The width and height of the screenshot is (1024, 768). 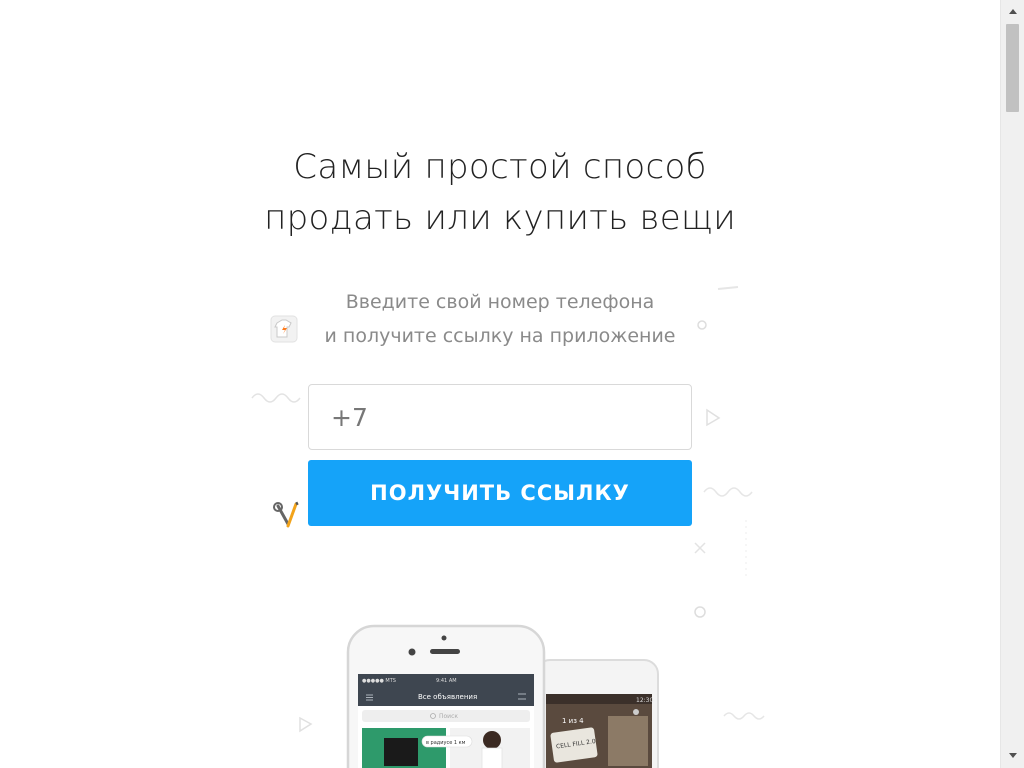 What do you see at coordinates (446, 743) in the screenshot?
I see `iphone-radius-chip: в радиусе 1 км` at bounding box center [446, 743].